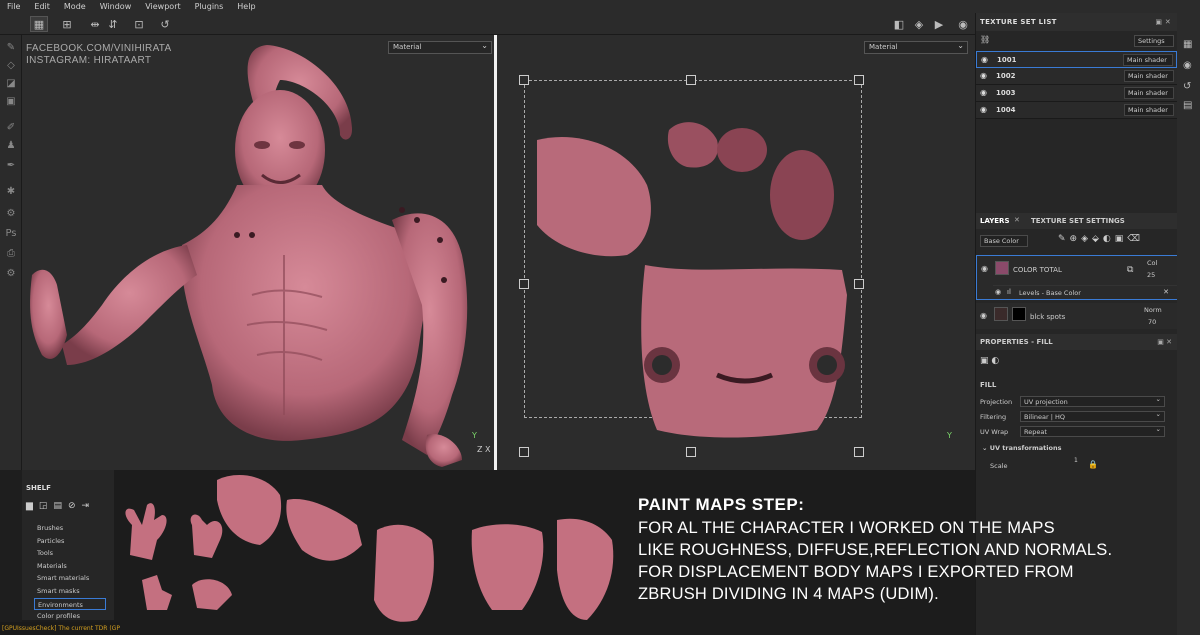 This screenshot has width=1200, height=635. Describe the element at coordinates (1037, 270) in the screenshot. I see `layer-name: COLOR TOTAL` at that location.